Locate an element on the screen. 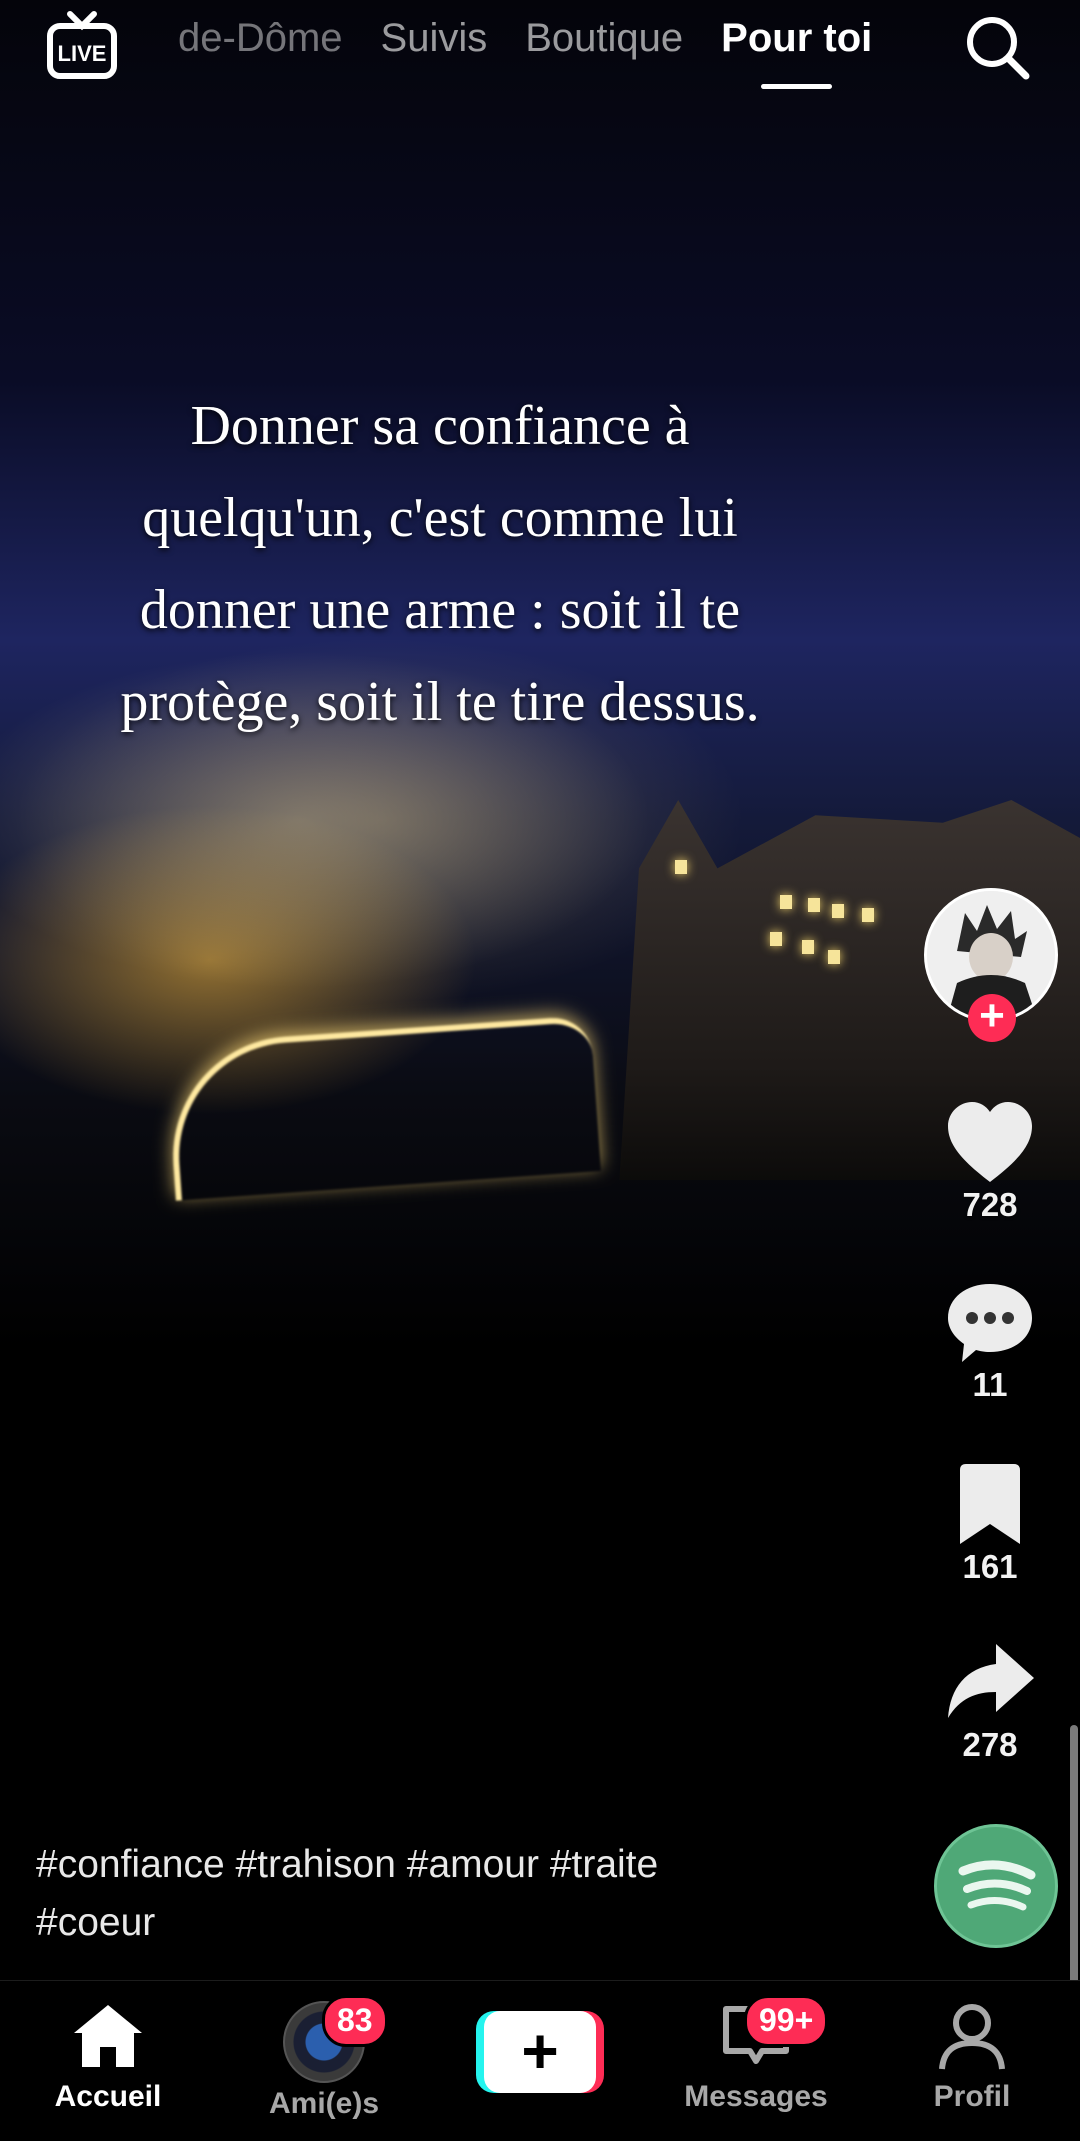 This screenshot has height=2141, width=1080. share-count: 278 is located at coordinates (990, 1744).